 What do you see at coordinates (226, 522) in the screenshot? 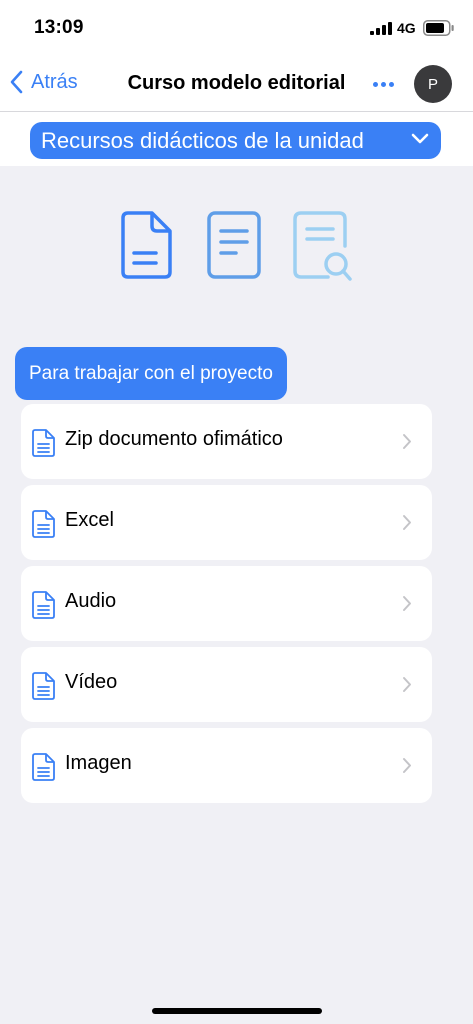
I see `list-item-excel: Excel` at bounding box center [226, 522].